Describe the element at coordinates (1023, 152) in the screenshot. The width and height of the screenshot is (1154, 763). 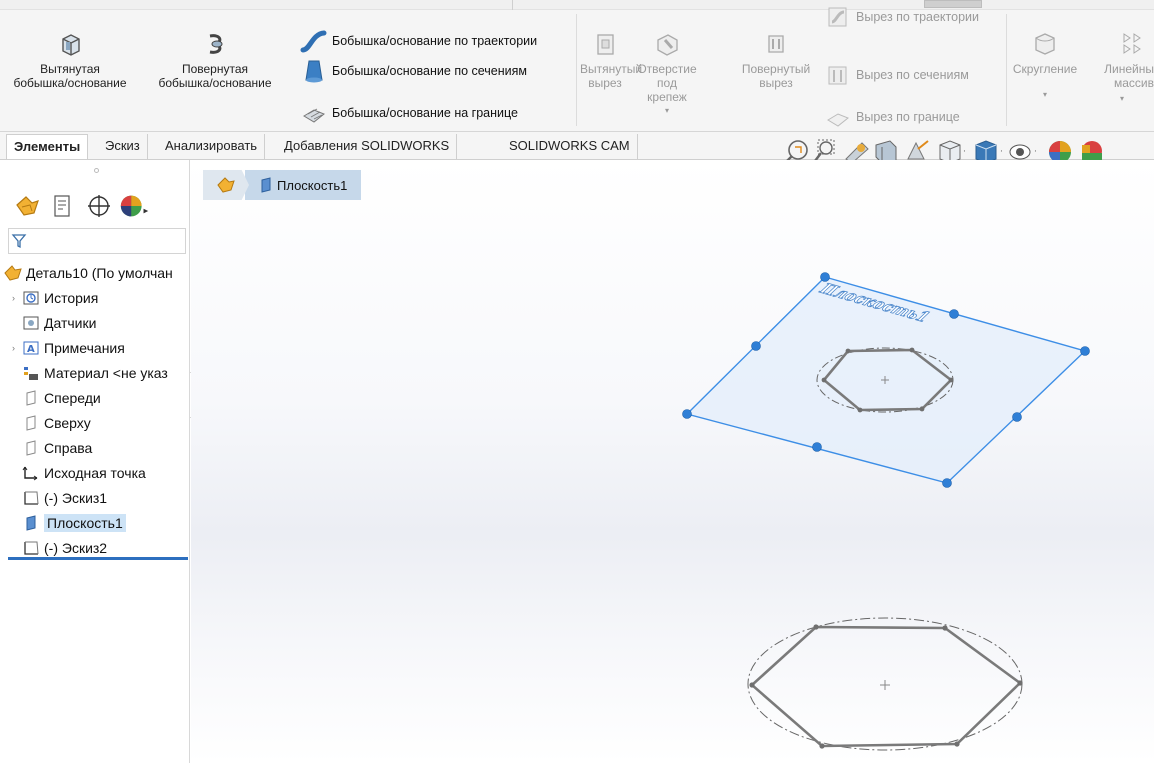
I see `hide-show-items-icon: ·` at that location.